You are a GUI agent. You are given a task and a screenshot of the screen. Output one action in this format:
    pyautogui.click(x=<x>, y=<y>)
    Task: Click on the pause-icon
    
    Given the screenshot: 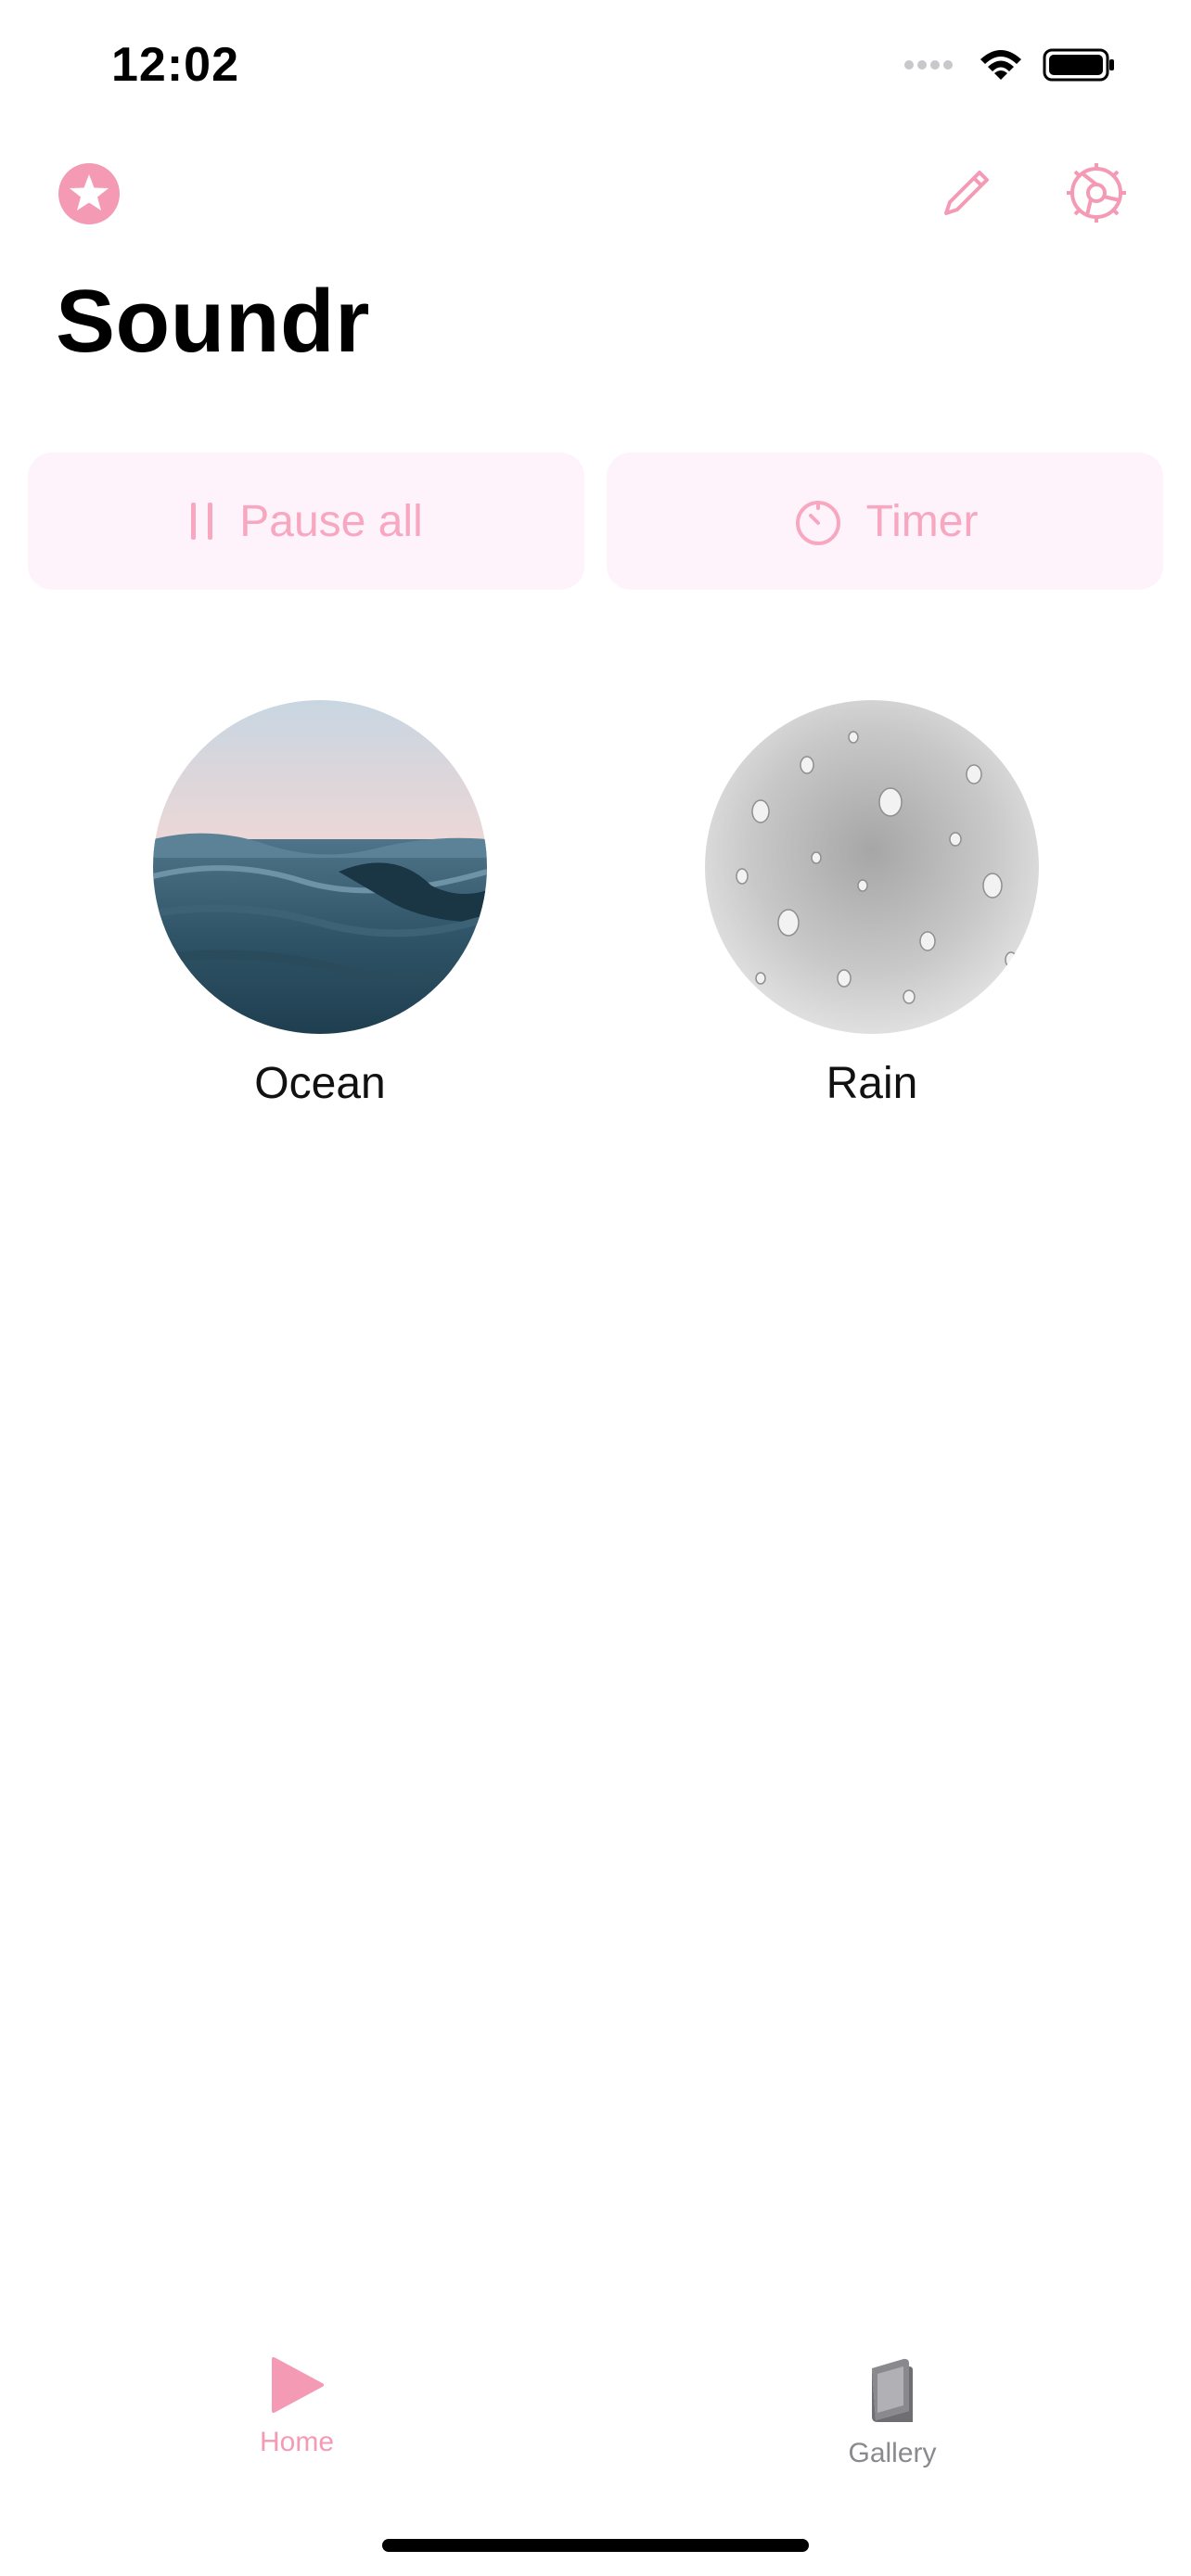 What is the action you would take?
    pyautogui.click(x=202, y=521)
    